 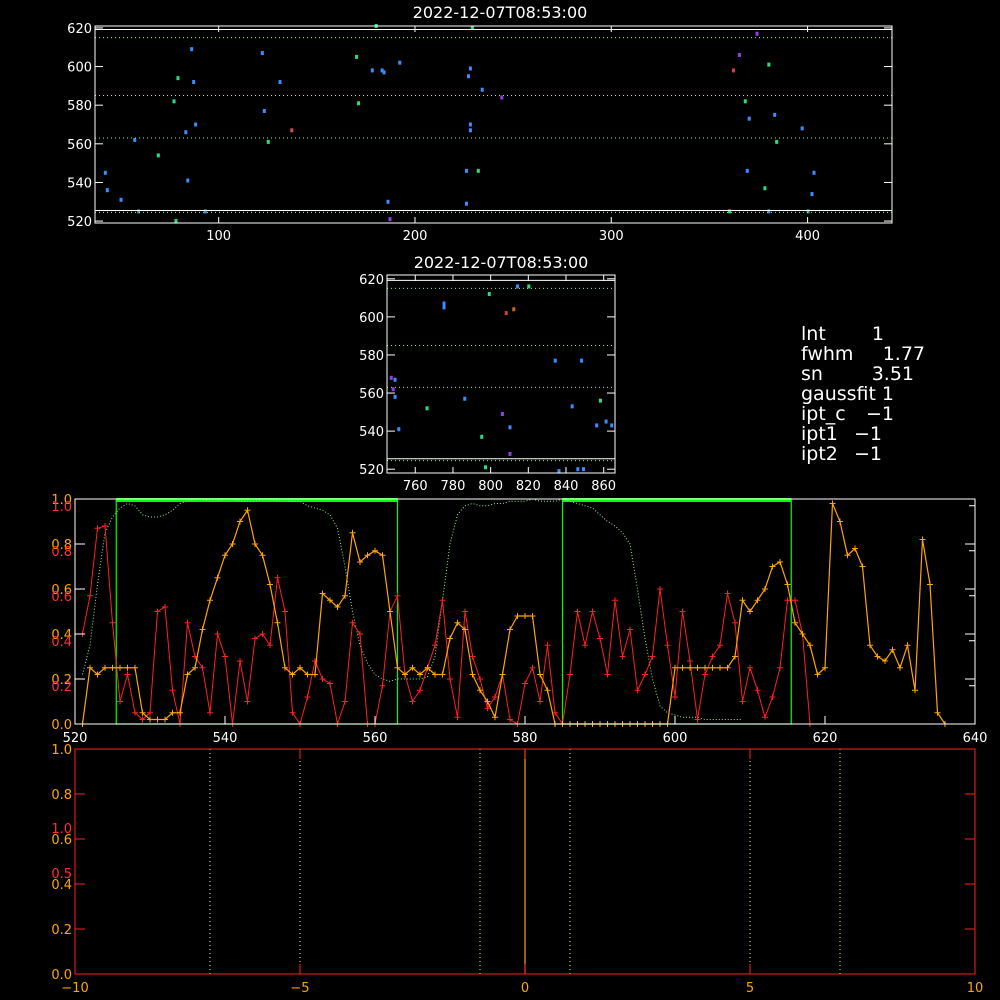 I want to click on bottom-y-tick-label-red: 0.5, so click(x=61, y=874).